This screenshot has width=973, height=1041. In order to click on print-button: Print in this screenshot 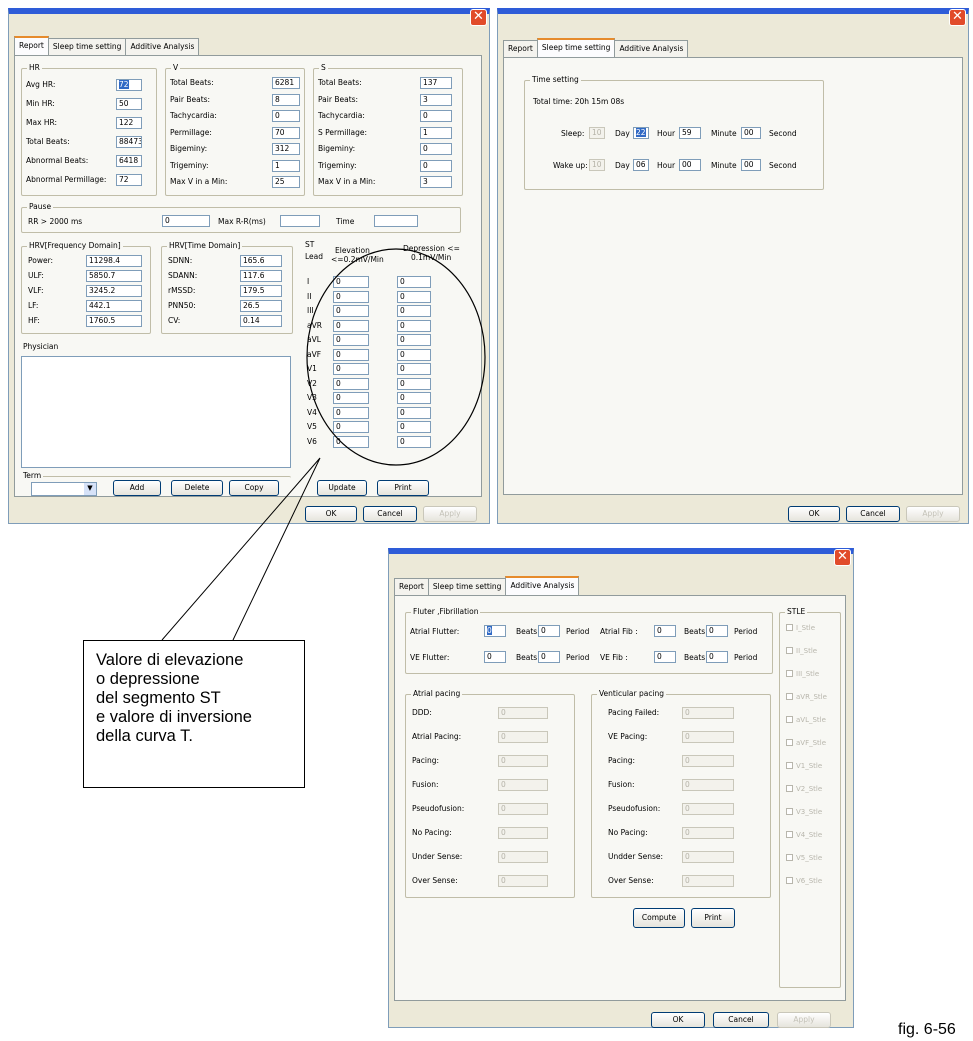, I will do `click(713, 918)`.